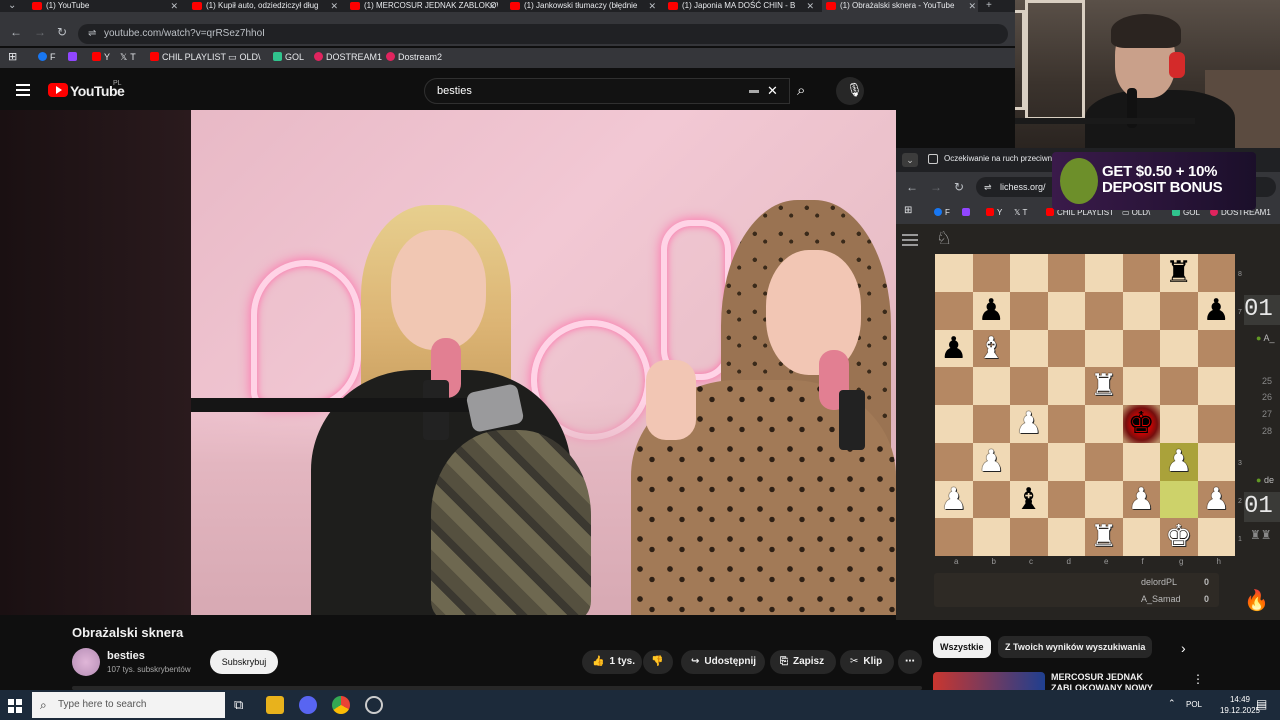 The width and height of the screenshot is (1280, 720). I want to click on board-square-g1: ♚, so click(1179, 537).